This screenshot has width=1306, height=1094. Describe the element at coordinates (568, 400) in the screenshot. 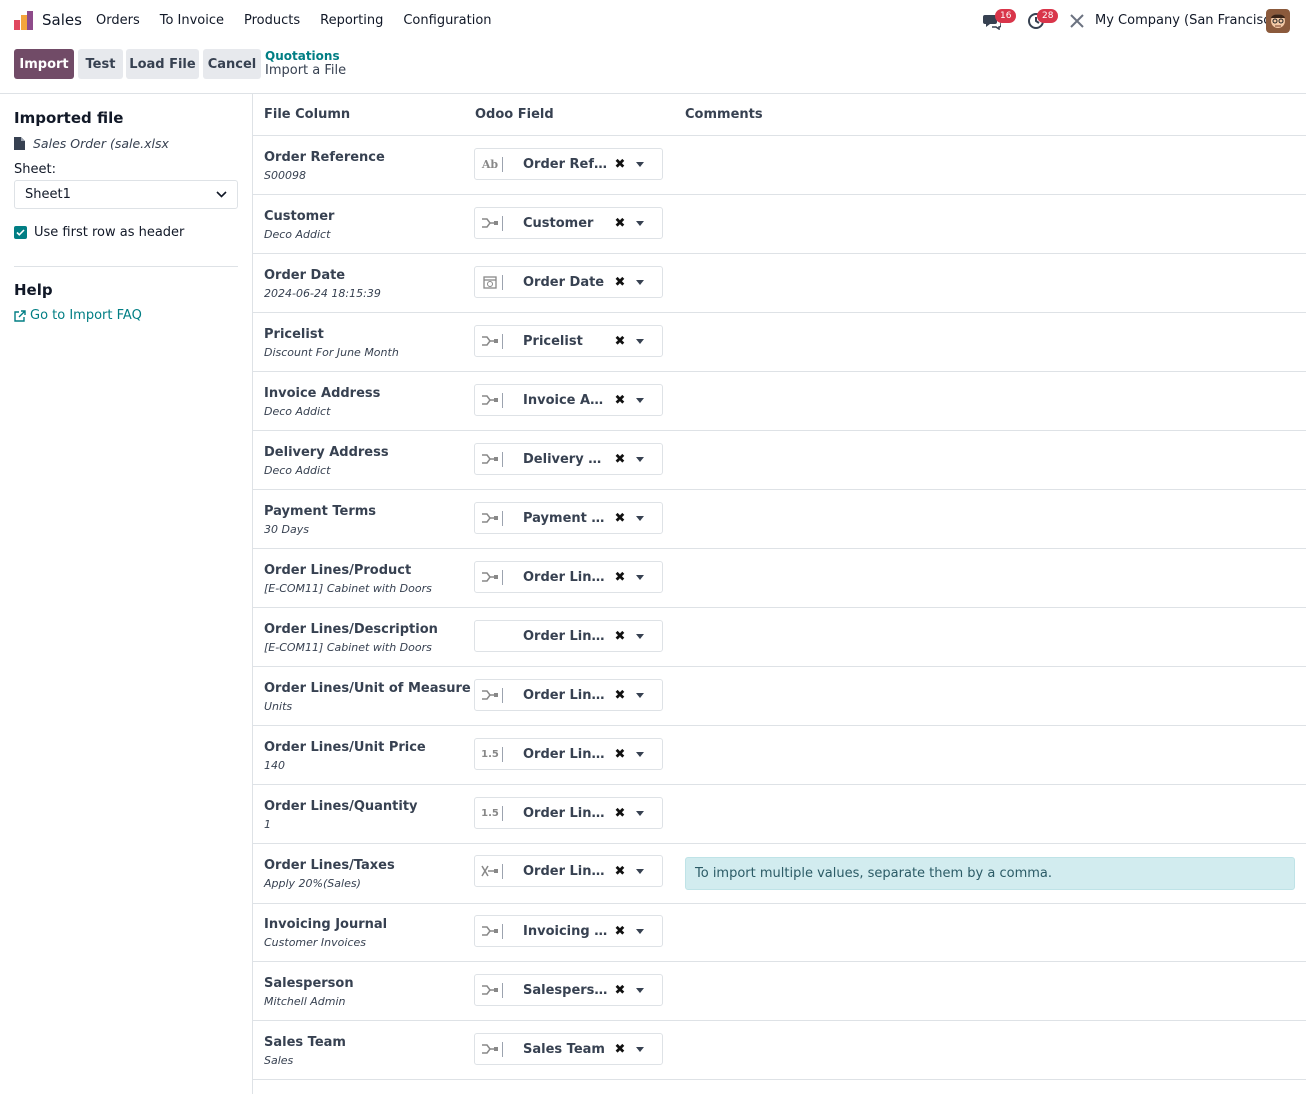

I see `odoo-field-select: Invoice Address ✖` at that location.